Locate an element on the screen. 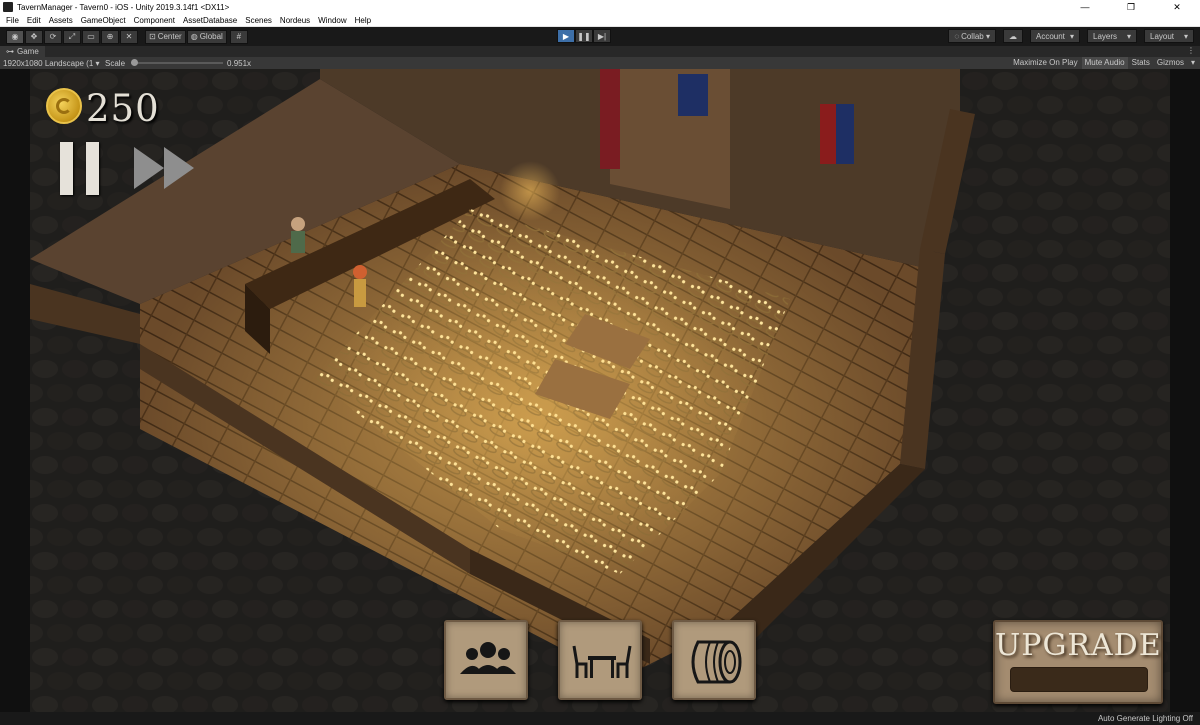  mute-audio-toggle: Mute Audio is located at coordinates (1104, 63).